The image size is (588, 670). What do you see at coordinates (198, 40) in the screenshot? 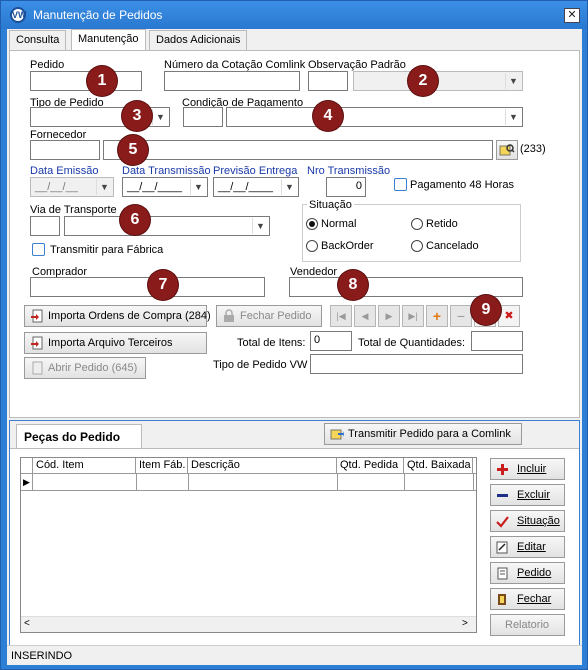
I see `tab-dados-adicionais: Dados Adicionais` at bounding box center [198, 40].